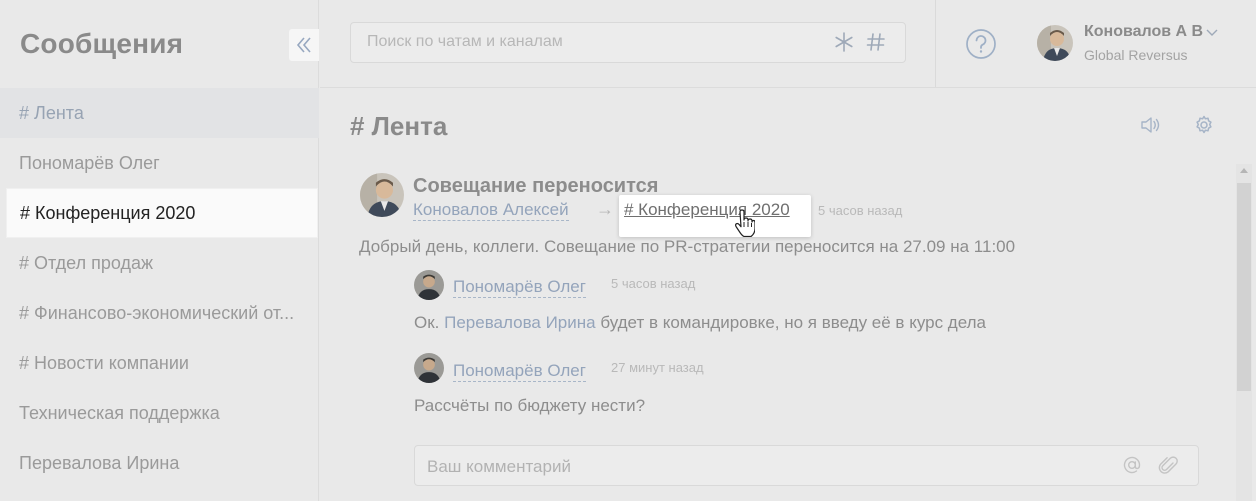 Image resolution: width=1256 pixels, height=501 pixels. I want to click on channel-title: # Лента, so click(399, 126).